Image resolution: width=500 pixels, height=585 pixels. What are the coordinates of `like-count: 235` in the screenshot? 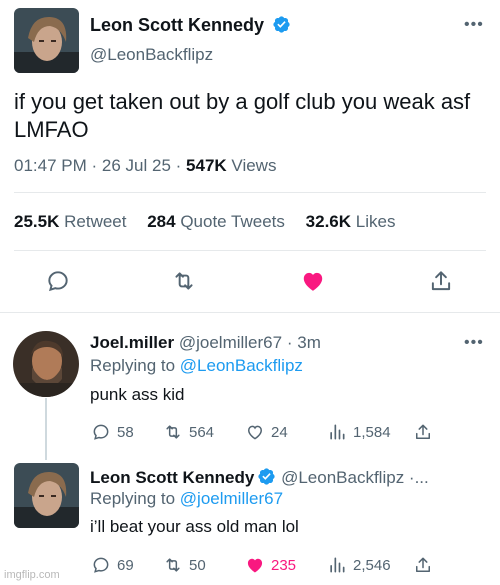 It's located at (284, 565).